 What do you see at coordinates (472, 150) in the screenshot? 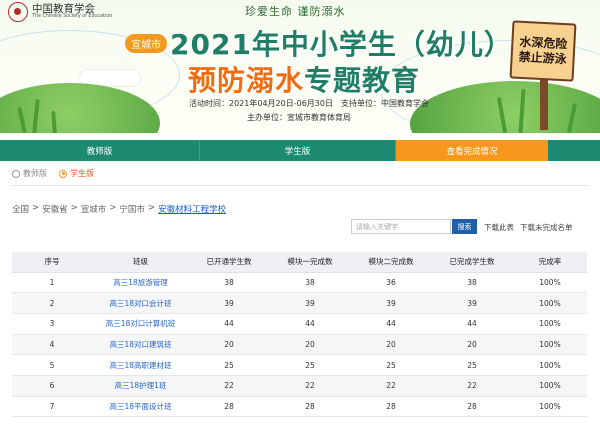
I see `nav-completion-status: 查看完成情况` at bounding box center [472, 150].